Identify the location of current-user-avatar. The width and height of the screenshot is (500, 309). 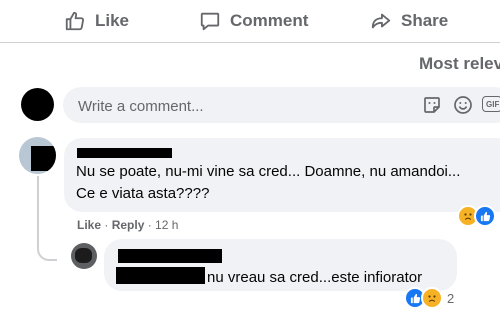
(37, 104).